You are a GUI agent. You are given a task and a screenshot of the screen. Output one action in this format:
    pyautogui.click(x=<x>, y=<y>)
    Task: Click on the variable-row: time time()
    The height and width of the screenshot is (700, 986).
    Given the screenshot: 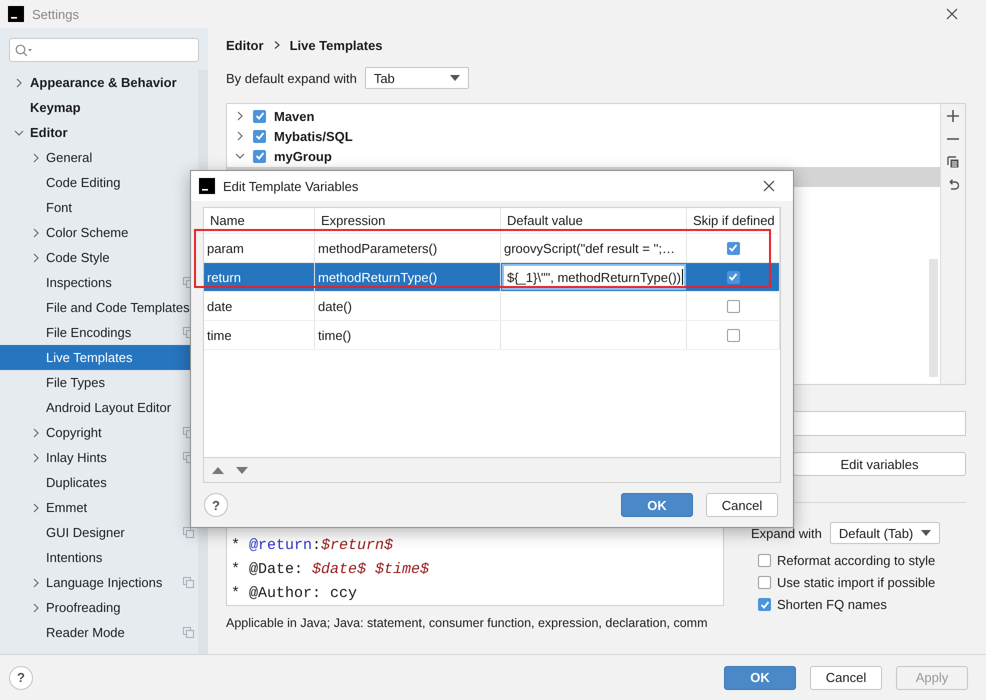 What is the action you would take?
    pyautogui.click(x=492, y=335)
    